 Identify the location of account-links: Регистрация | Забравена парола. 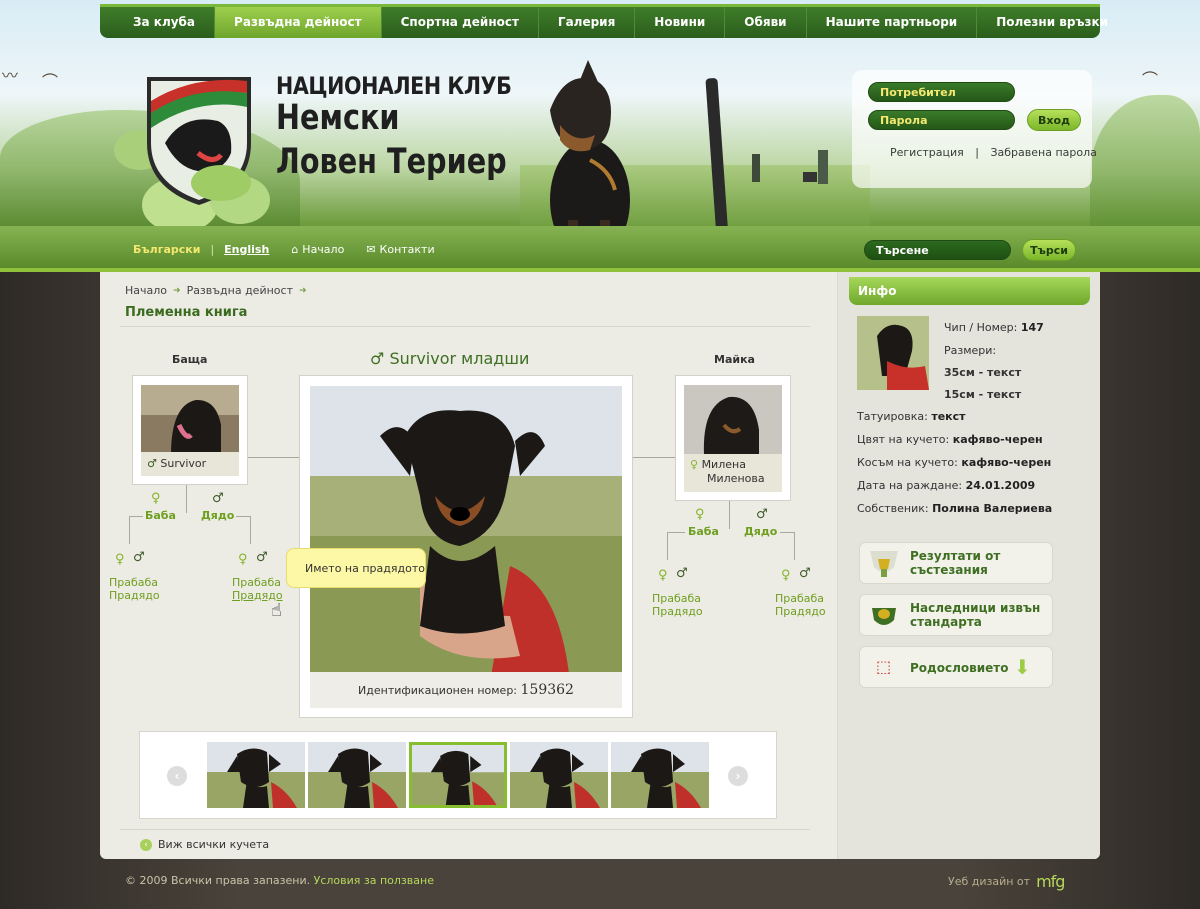
(993, 152).